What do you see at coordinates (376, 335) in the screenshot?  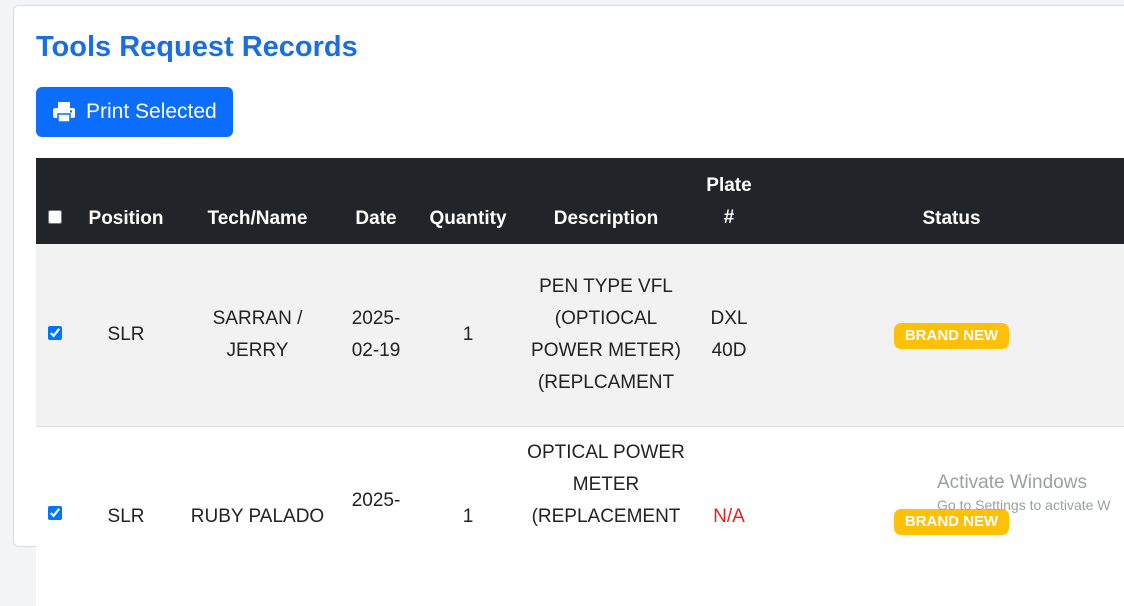 I see `cell-date: 2025-02-19` at bounding box center [376, 335].